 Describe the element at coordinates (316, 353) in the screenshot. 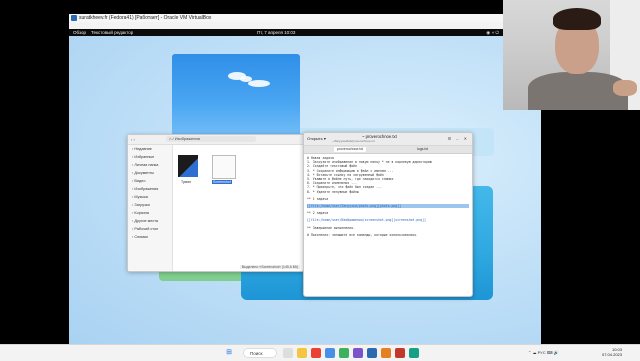

I see `browser-icon` at that location.